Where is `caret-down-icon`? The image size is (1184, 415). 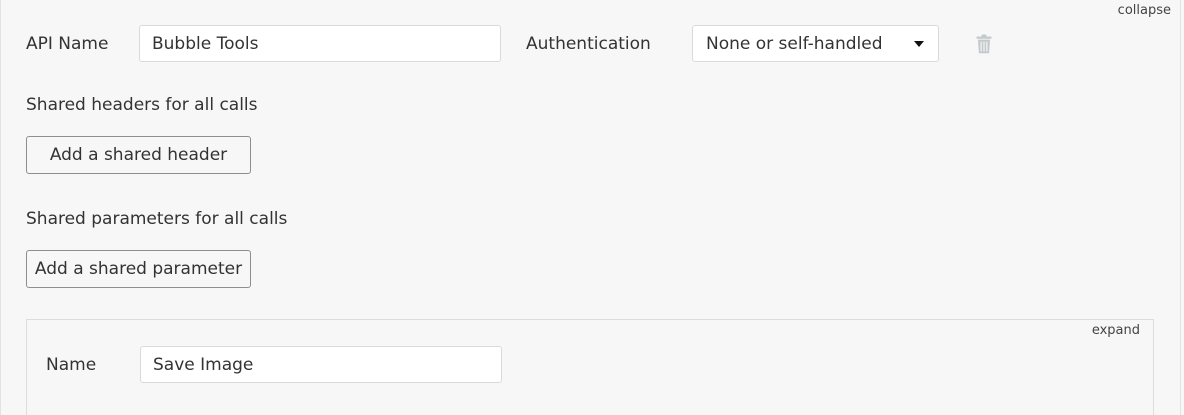
caret-down-icon is located at coordinates (919, 43).